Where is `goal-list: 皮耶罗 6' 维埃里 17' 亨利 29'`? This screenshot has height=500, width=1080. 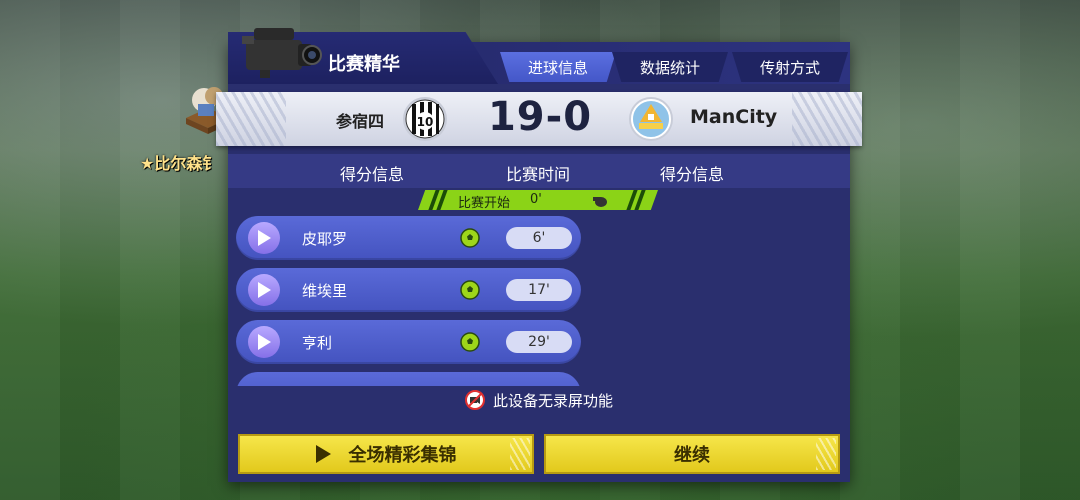 goal-list: 皮耶罗 6' 维埃里 17' 亨利 29' is located at coordinates (411, 301).